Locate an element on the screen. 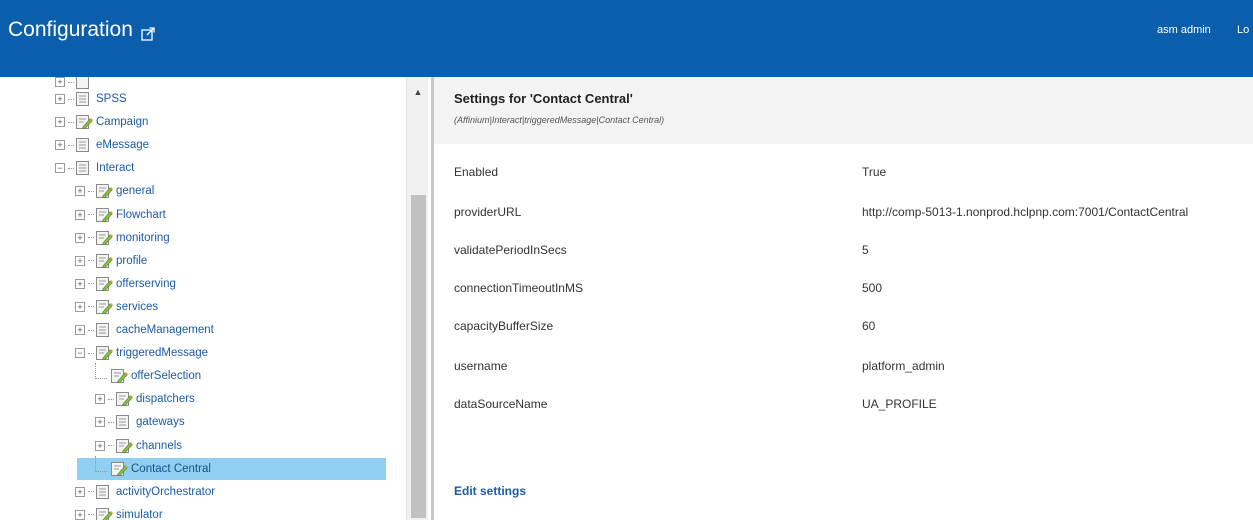 This screenshot has width=1253, height=520. tree-item-label: monitoring is located at coordinates (143, 237).